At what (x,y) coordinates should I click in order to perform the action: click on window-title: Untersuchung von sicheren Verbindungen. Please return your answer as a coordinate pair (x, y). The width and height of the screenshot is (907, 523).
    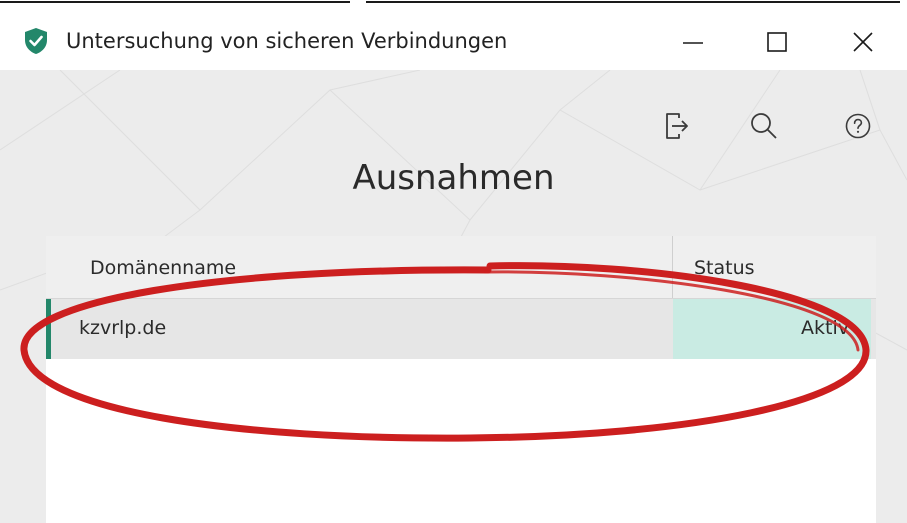
    Looking at the image, I should click on (287, 41).